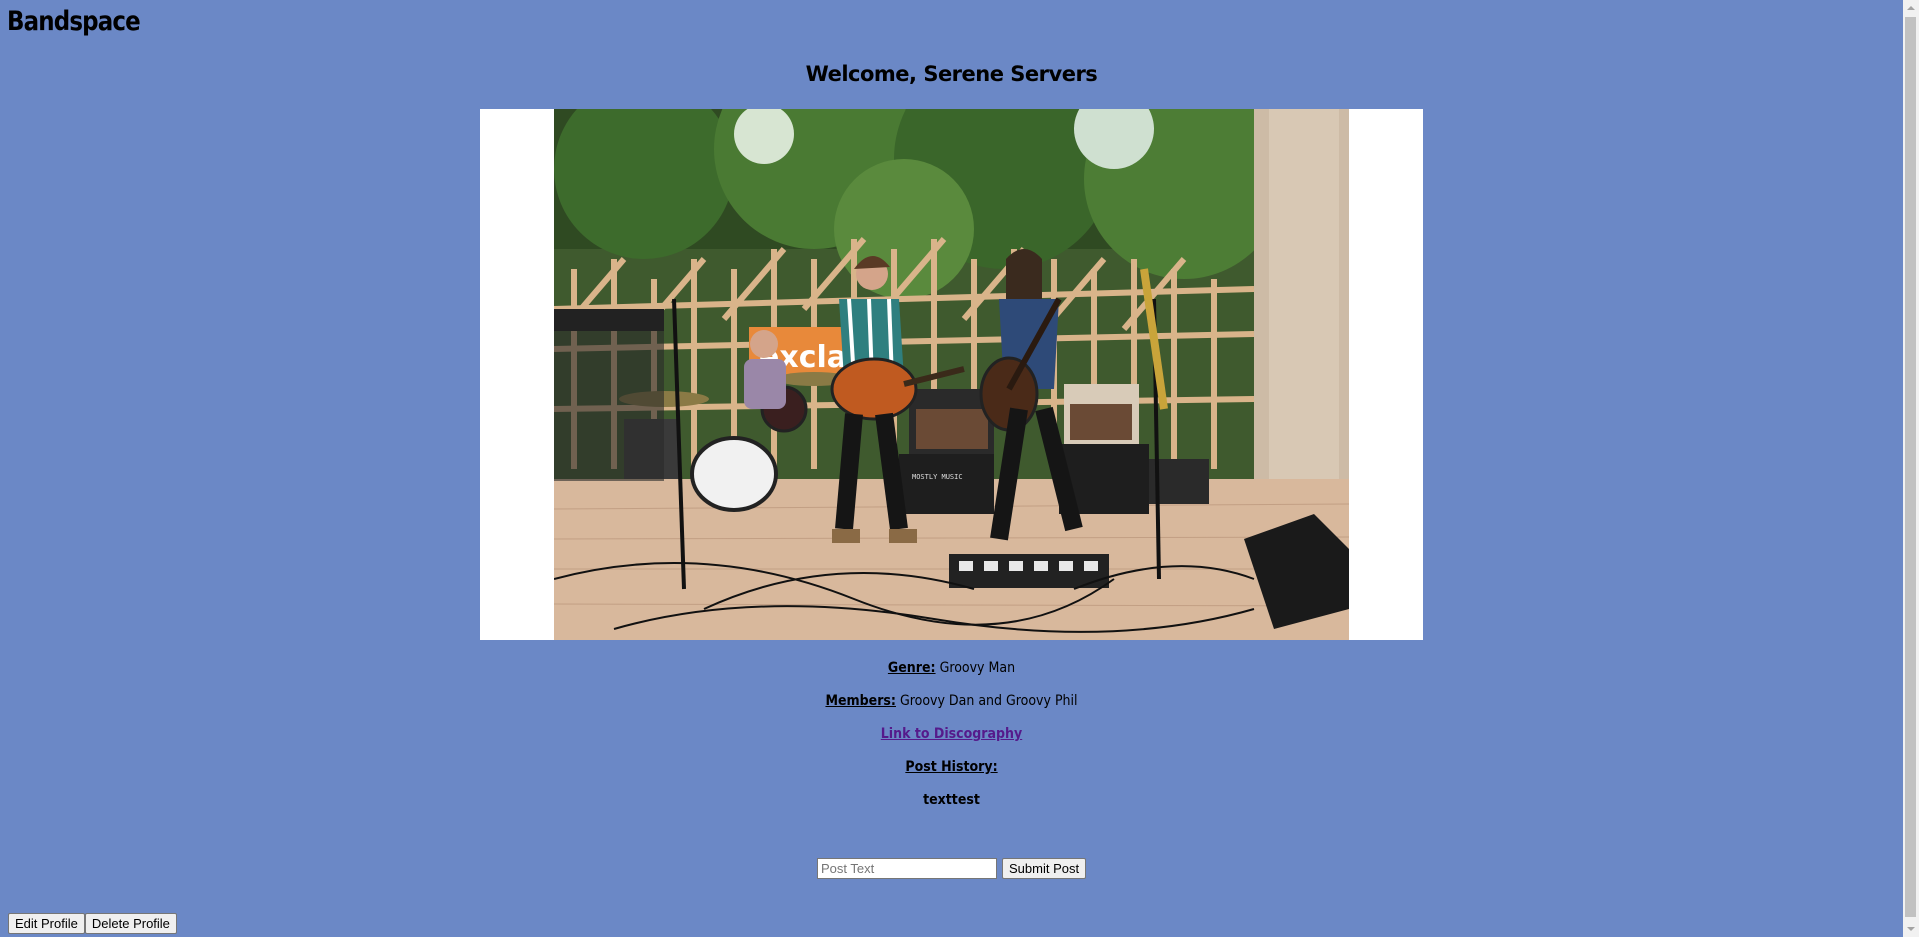 The width and height of the screenshot is (1919, 937). I want to click on brand-title: Bandspace, so click(74, 21).